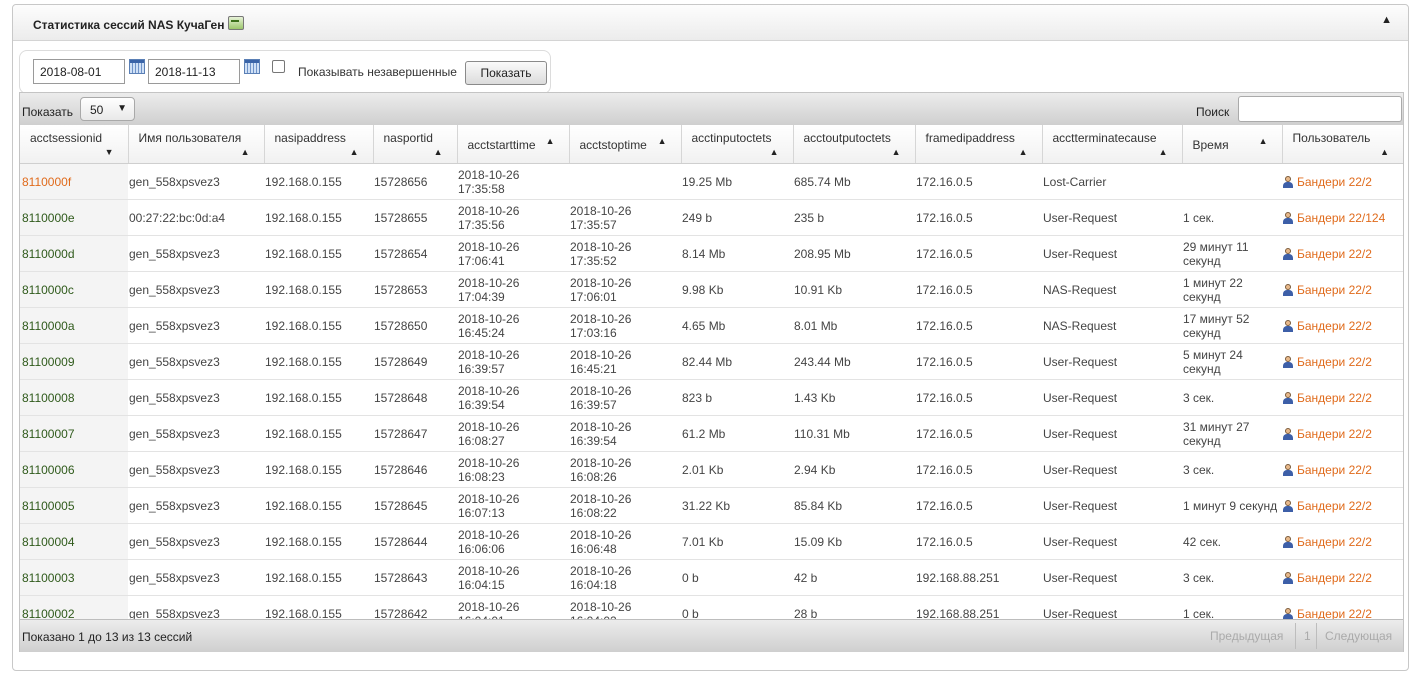 The image size is (1415, 675). What do you see at coordinates (48, 218) in the screenshot?
I see `session-id-link: 8110000e` at bounding box center [48, 218].